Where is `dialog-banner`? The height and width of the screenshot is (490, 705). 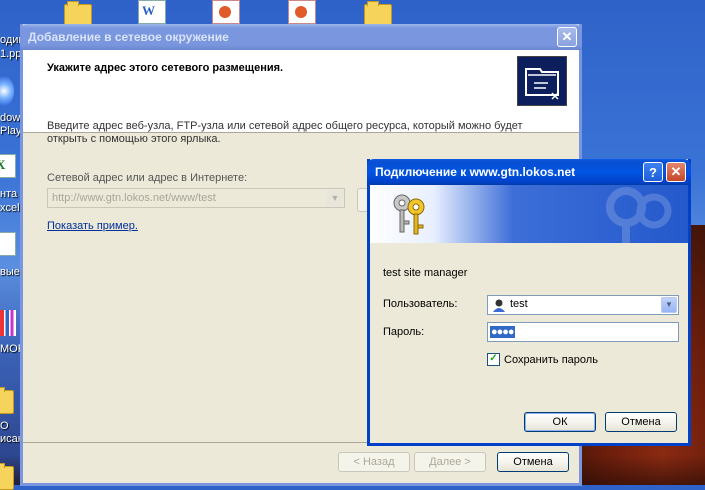 dialog-banner is located at coordinates (529, 214).